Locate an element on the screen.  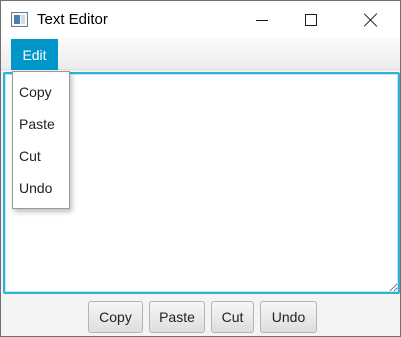
menu-item-cut: Cut is located at coordinates (41, 156).